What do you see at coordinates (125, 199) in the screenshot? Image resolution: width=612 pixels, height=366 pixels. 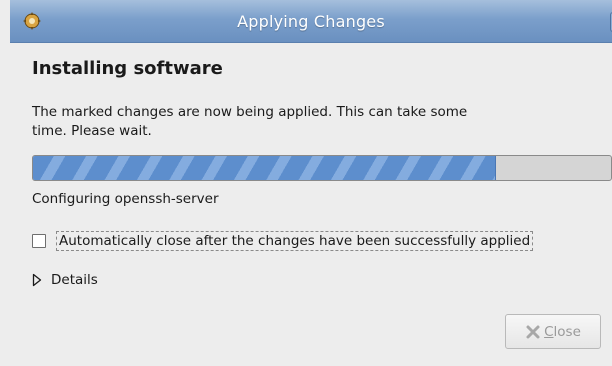 I see `progress-status: Configuring openssh-server` at bounding box center [125, 199].